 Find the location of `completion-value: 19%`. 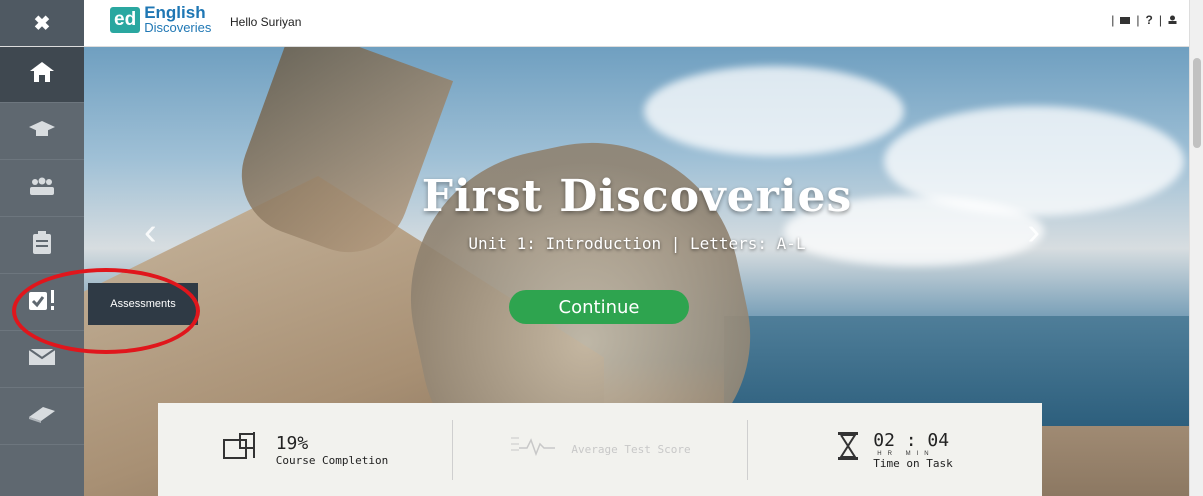

completion-value: 19% is located at coordinates (292, 443).